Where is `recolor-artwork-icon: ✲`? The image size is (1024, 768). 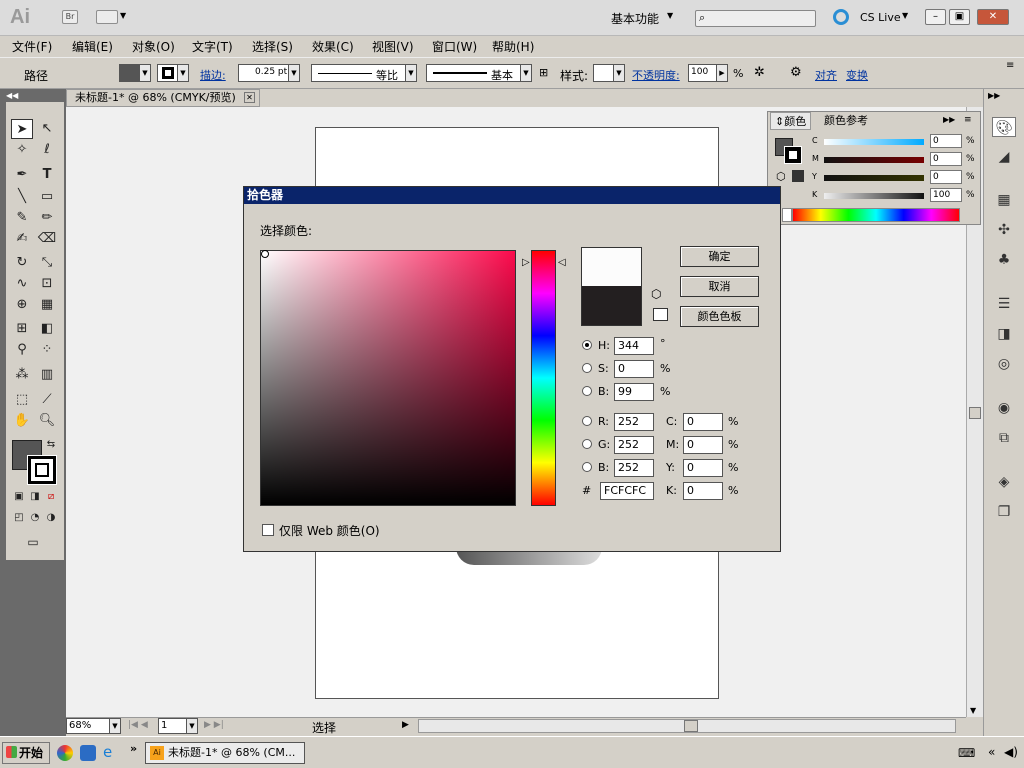
recolor-artwork-icon: ✲ is located at coordinates (759, 72).